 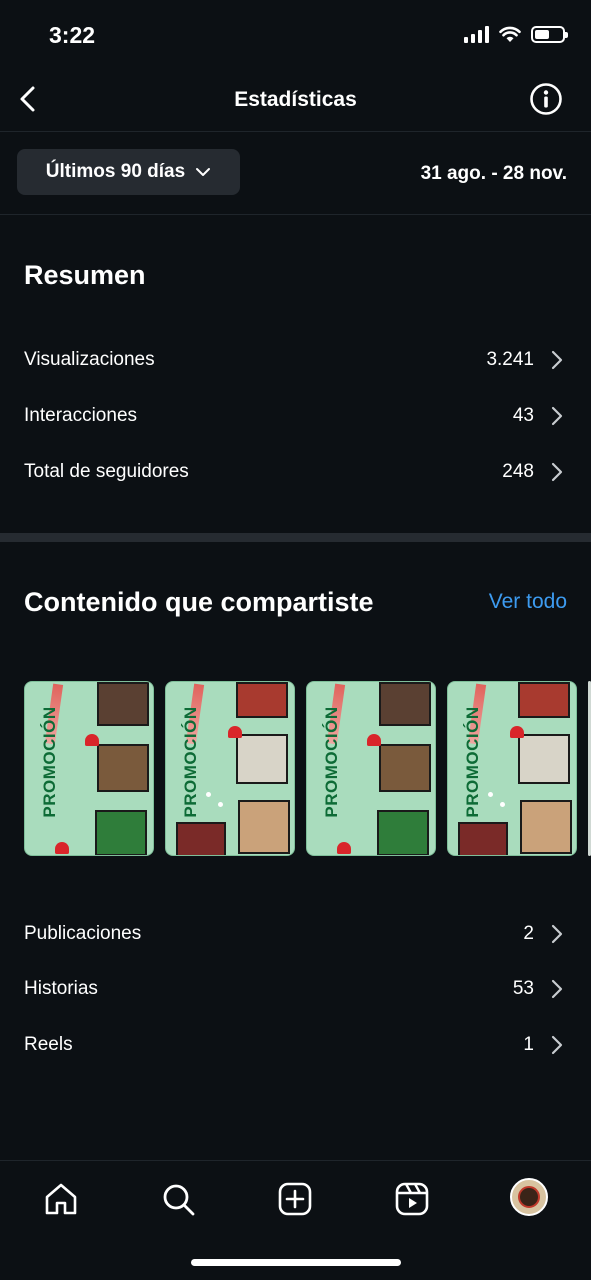 I want to click on row-label: Historias, so click(x=61, y=988).